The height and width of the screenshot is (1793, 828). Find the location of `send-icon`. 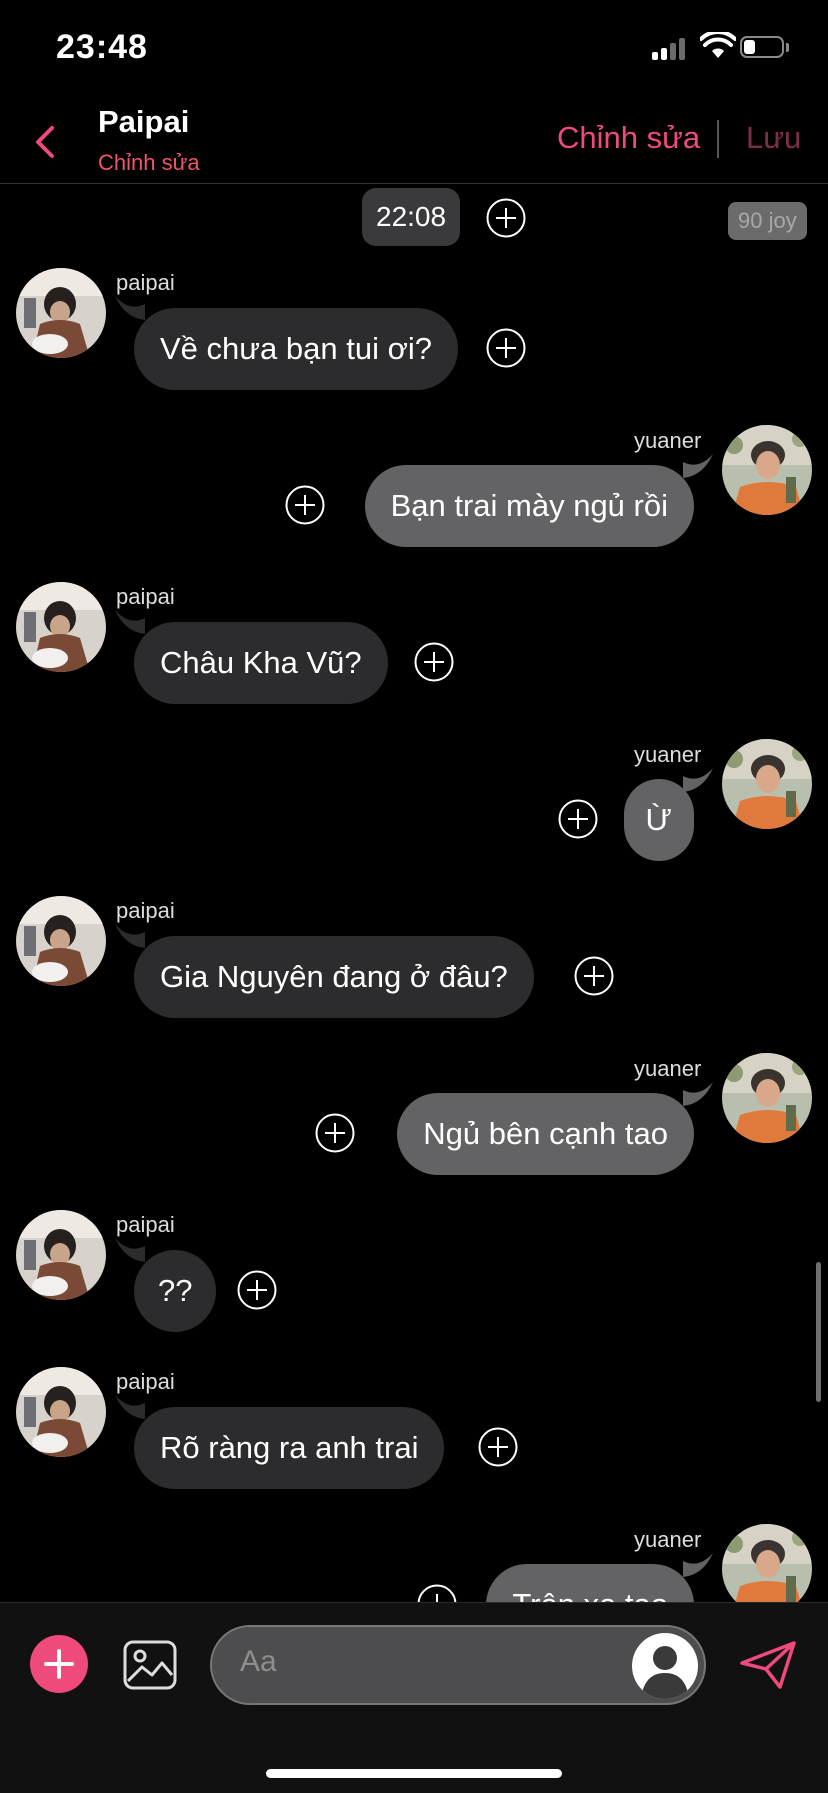

send-icon is located at coordinates (768, 1665).